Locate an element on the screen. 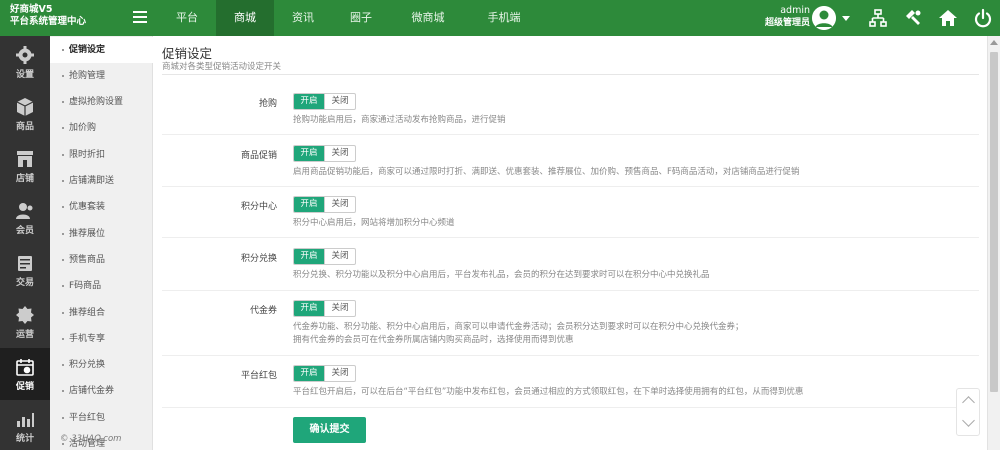 This screenshot has height=450, width=1000. rail-item-statistics: 统计 is located at coordinates (25, 425).